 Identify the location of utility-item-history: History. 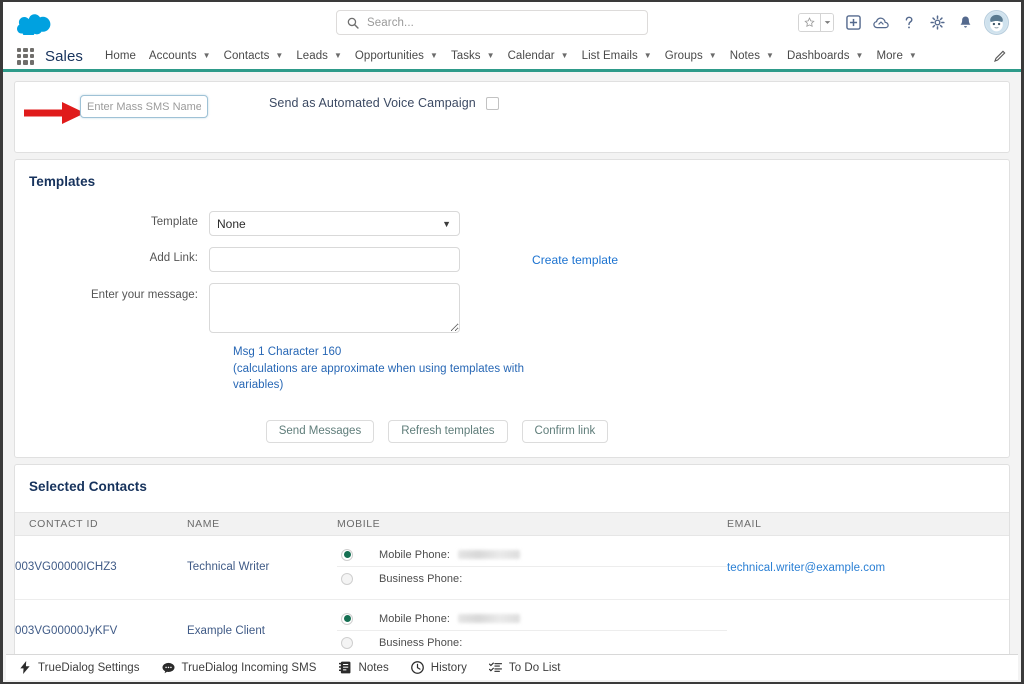
(438, 667).